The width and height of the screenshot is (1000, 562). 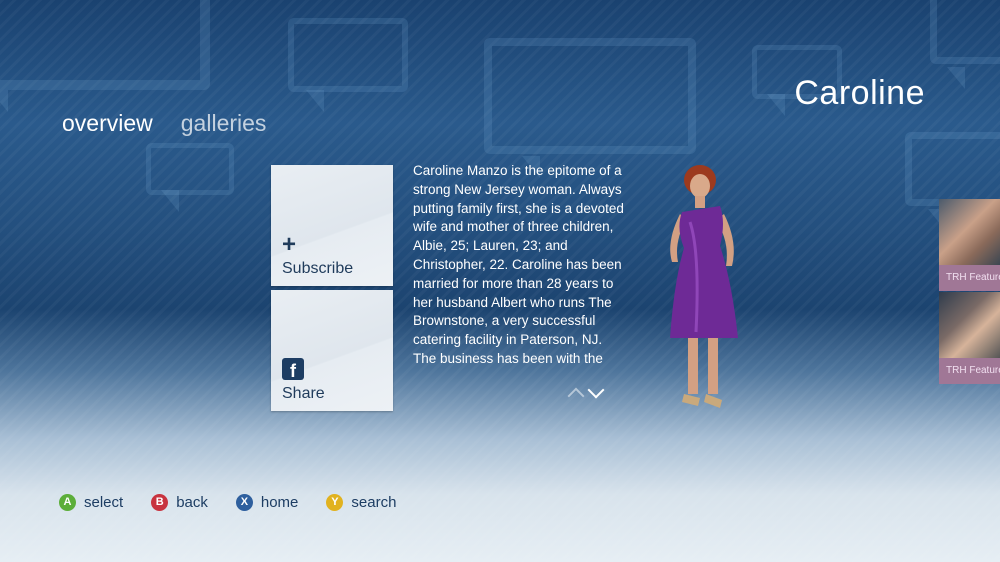 I want to click on hint-select-label: select, so click(x=104, y=502).